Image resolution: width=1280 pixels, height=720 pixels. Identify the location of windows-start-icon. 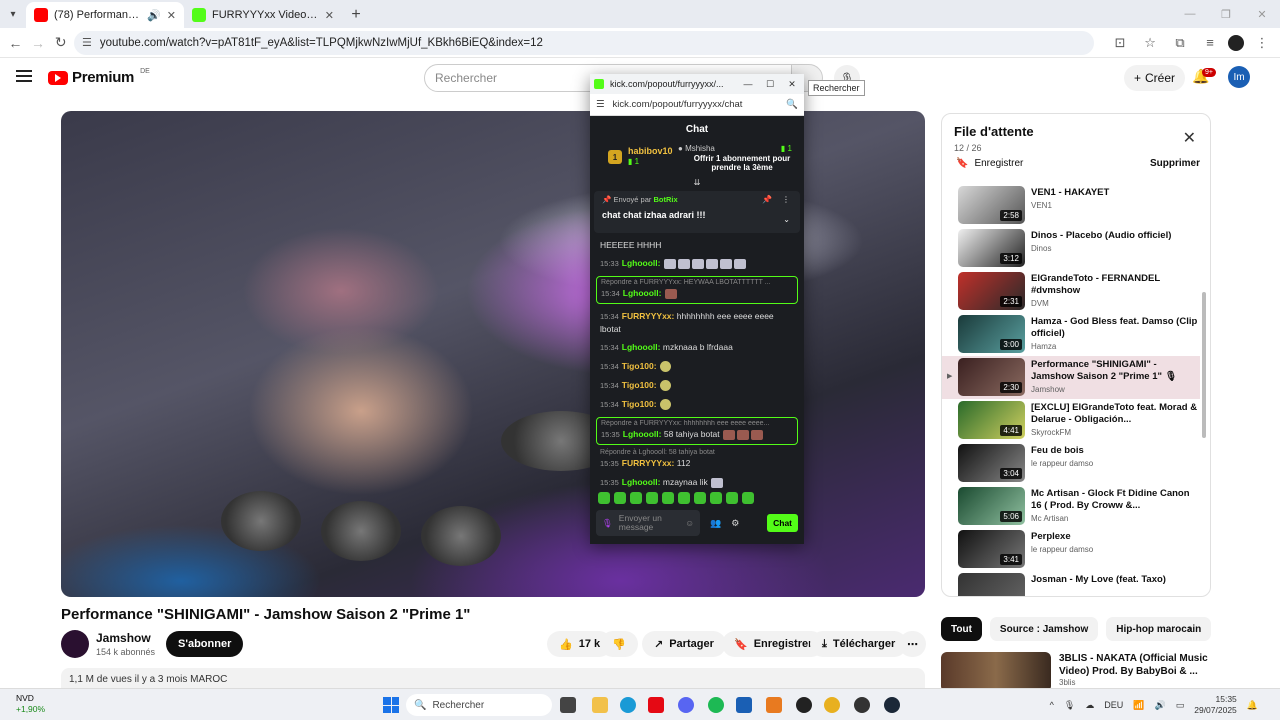
(391, 705).